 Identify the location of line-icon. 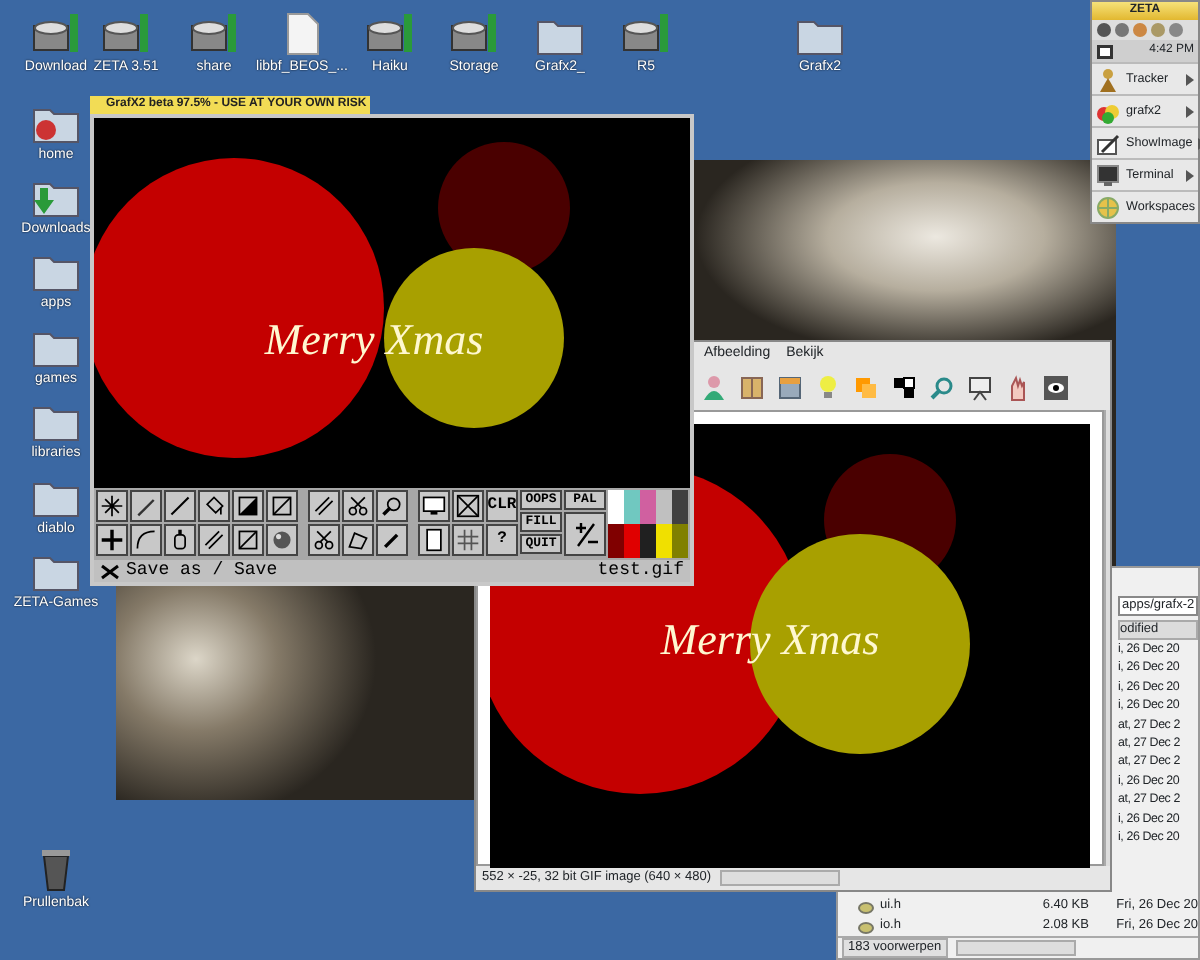
(180, 506).